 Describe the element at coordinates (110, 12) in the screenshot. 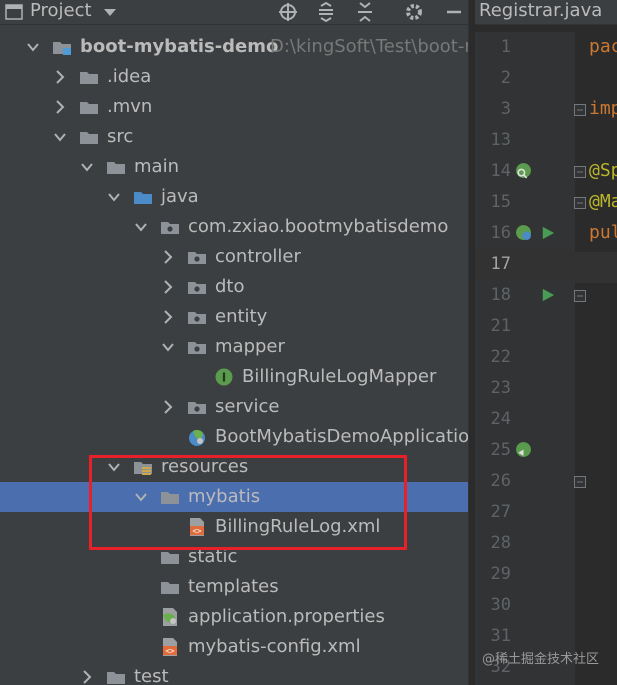

I see `dropdown-caret-icon` at that location.